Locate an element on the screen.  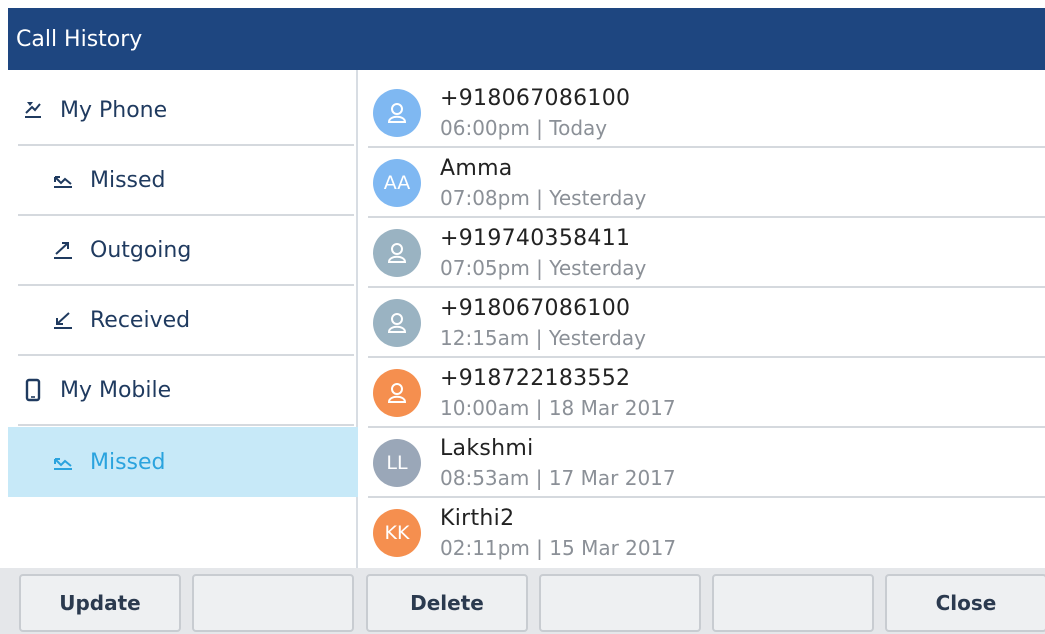
softkey-bar: Update Delete Close is located at coordinates (522, 601).